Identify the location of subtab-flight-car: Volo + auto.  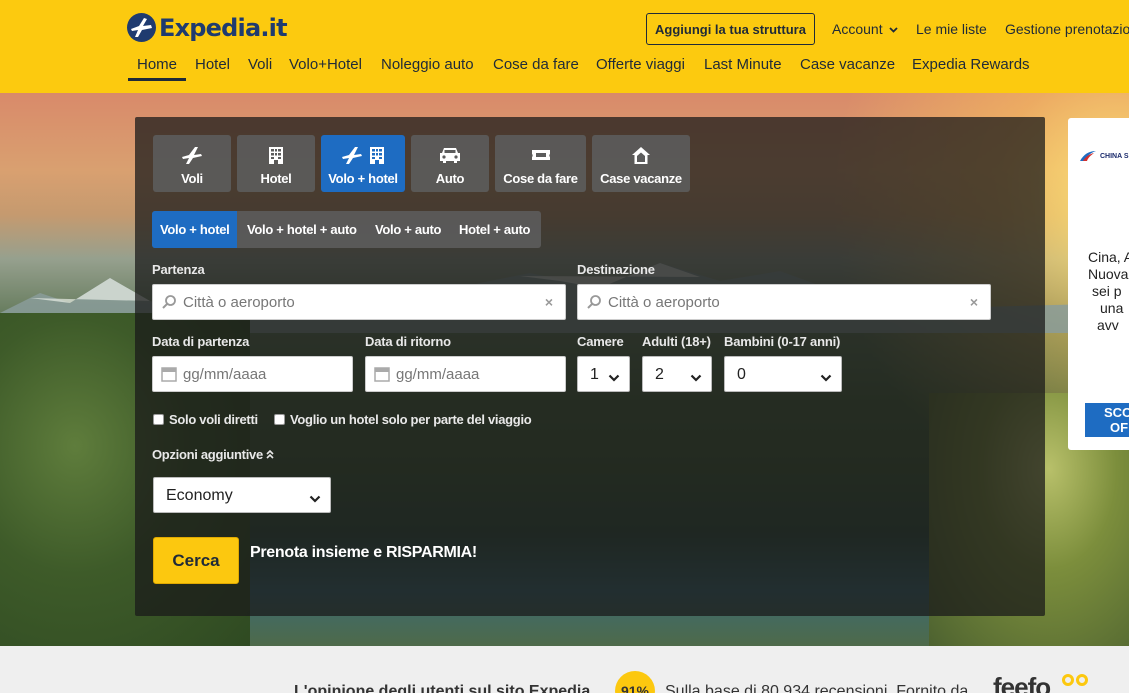
(408, 229).